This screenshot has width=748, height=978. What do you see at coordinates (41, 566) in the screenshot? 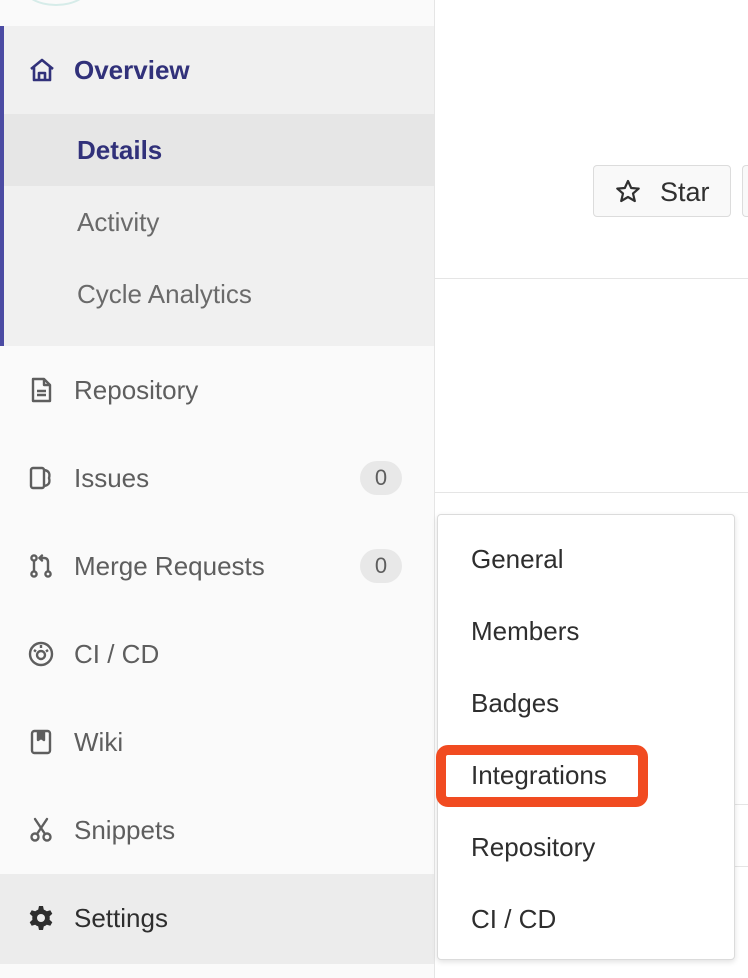
I see `merge-request-icon` at bounding box center [41, 566].